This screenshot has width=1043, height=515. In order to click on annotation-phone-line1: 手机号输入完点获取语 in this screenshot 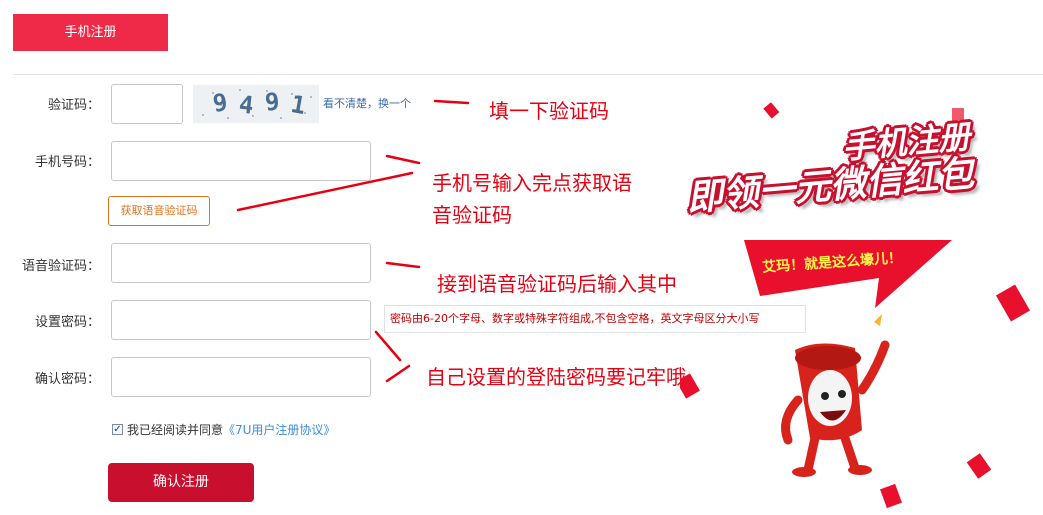, I will do `click(532, 183)`.